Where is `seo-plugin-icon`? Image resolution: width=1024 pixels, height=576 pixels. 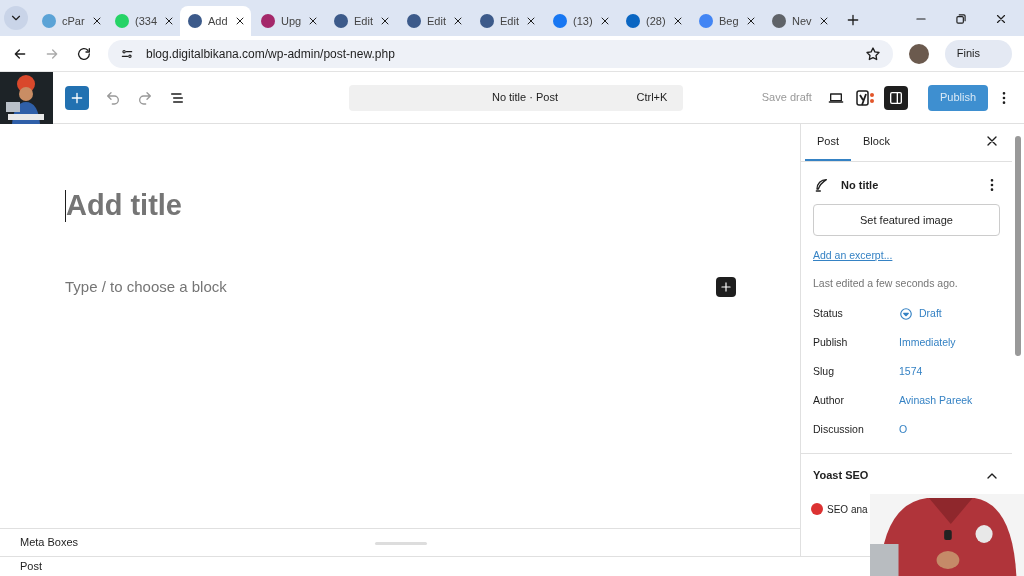
seo-plugin-icon is located at coordinates (865, 97).